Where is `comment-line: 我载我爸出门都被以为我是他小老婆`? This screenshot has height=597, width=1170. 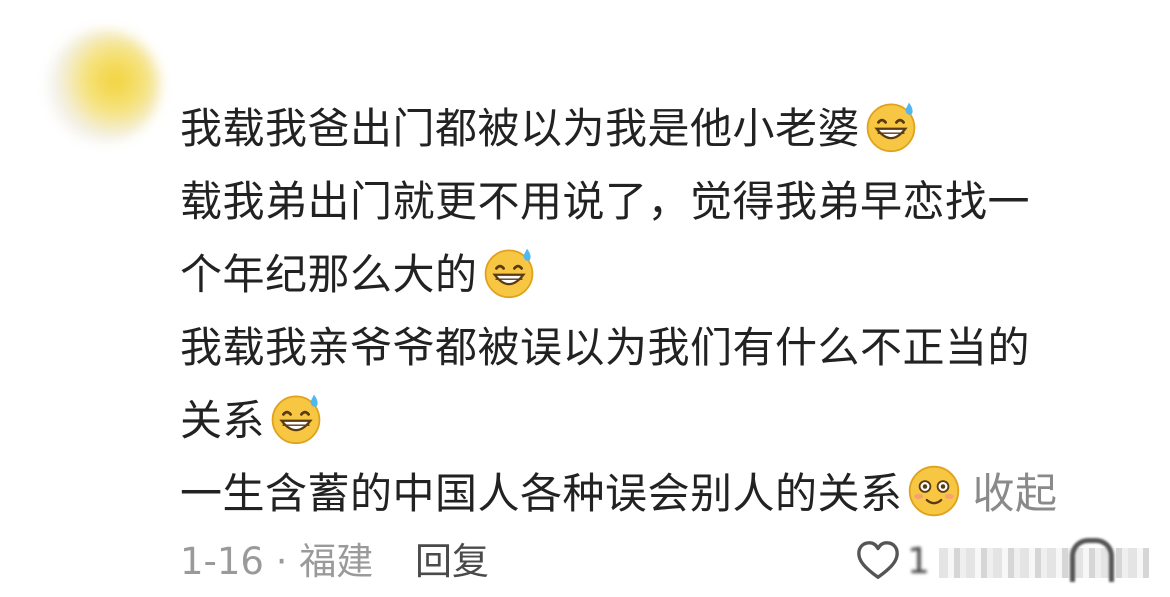 comment-line: 我载我爸出门都被以为我是他小老婆 is located at coordinates (660, 128).